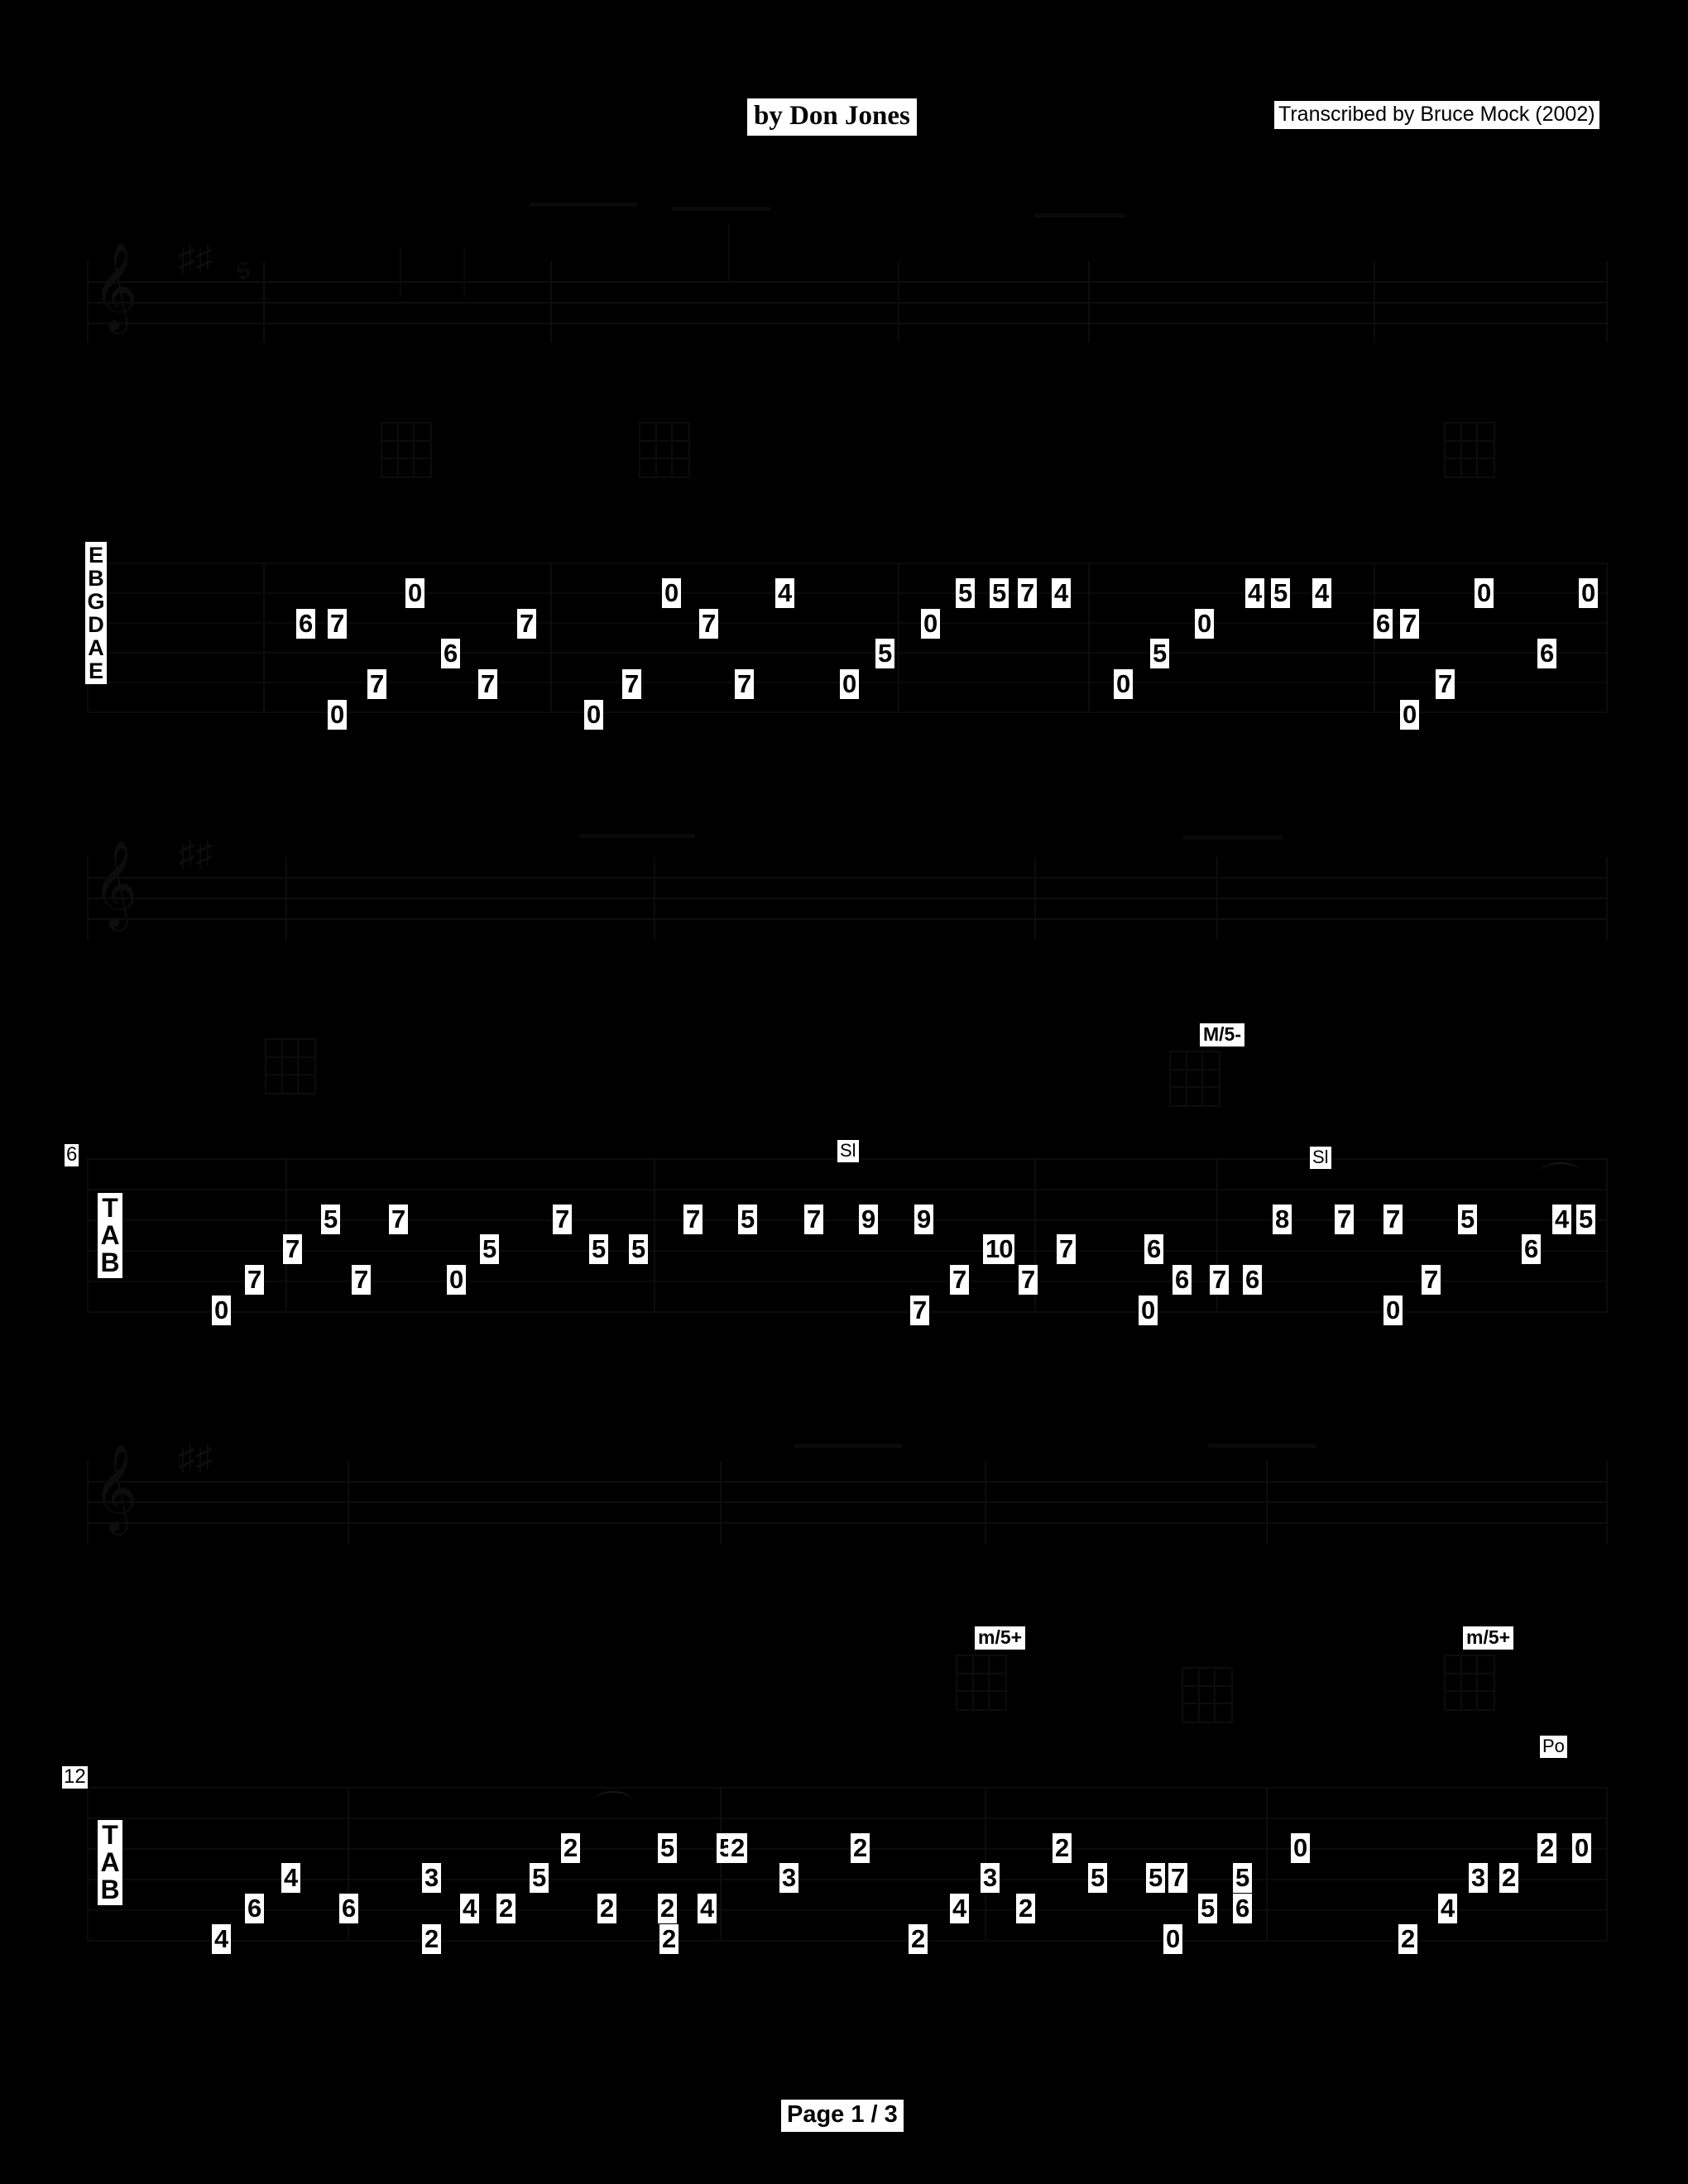 The height and width of the screenshot is (2184, 1688). I want to click on measure-number-system-3: 12, so click(75, 1777).